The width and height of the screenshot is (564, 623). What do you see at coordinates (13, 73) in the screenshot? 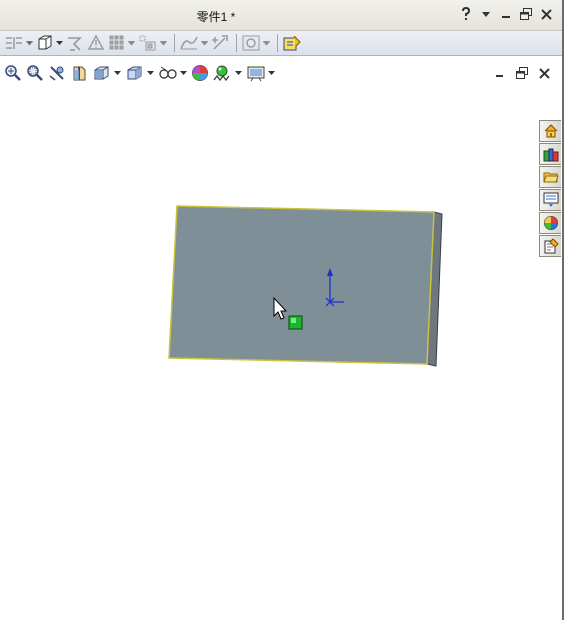
I see `zoom-to-fit-icon` at bounding box center [13, 73].